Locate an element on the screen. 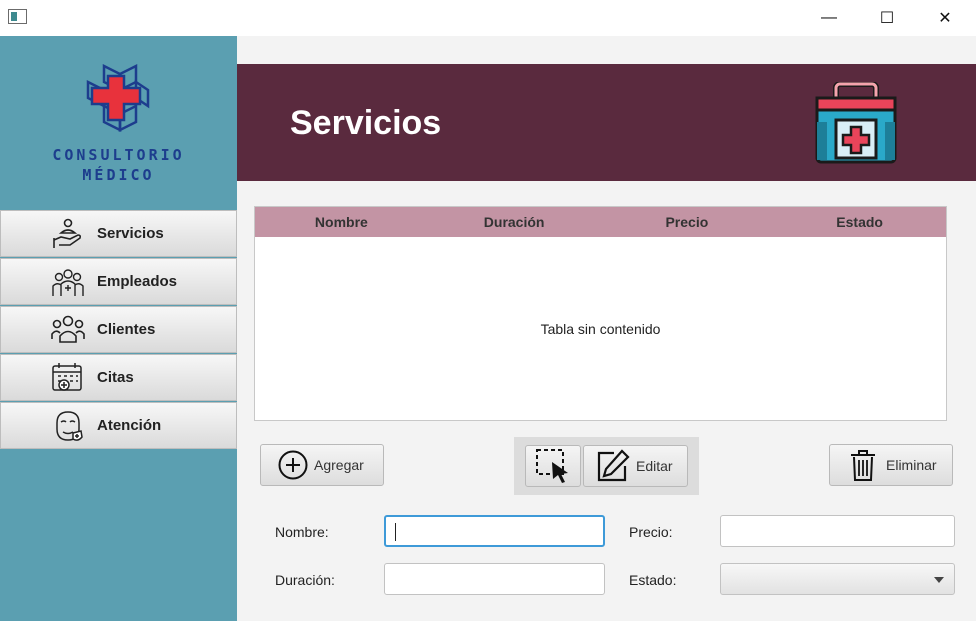 The height and width of the screenshot is (621, 976). maximize-icon: ☐ is located at coordinates (887, 18).